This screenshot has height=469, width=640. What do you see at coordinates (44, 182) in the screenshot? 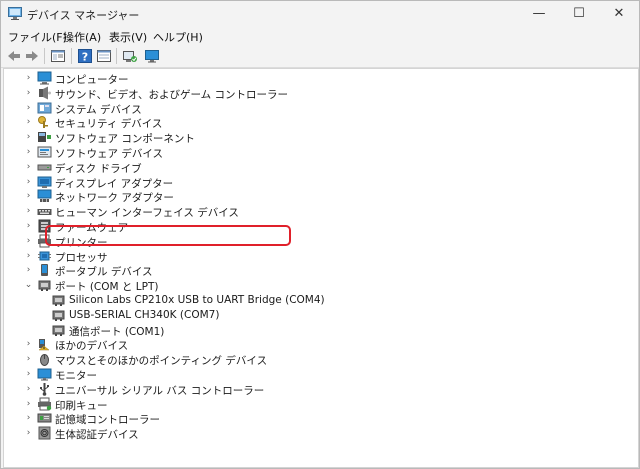
I see `display-adapter-icon` at bounding box center [44, 182].